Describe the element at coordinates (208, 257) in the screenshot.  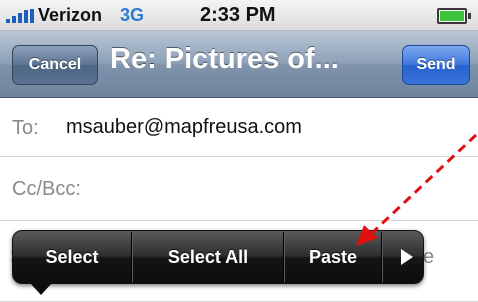
I see `select-all-menu-item: Select All` at that location.